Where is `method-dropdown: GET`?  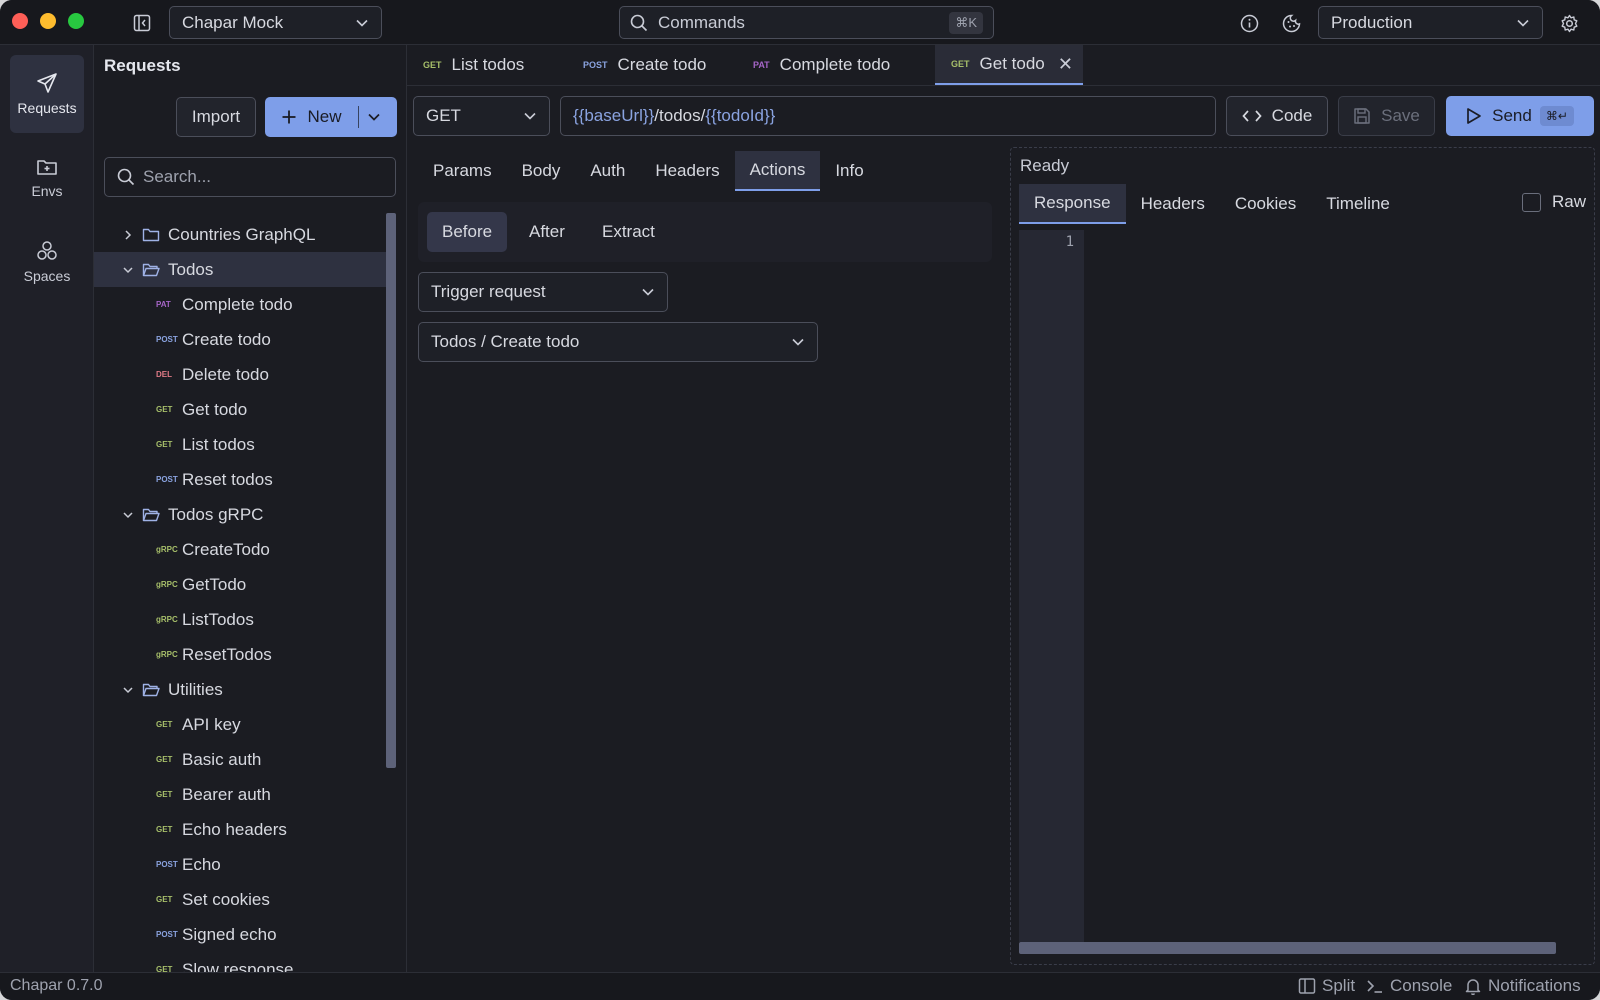 method-dropdown: GET is located at coordinates (481, 116).